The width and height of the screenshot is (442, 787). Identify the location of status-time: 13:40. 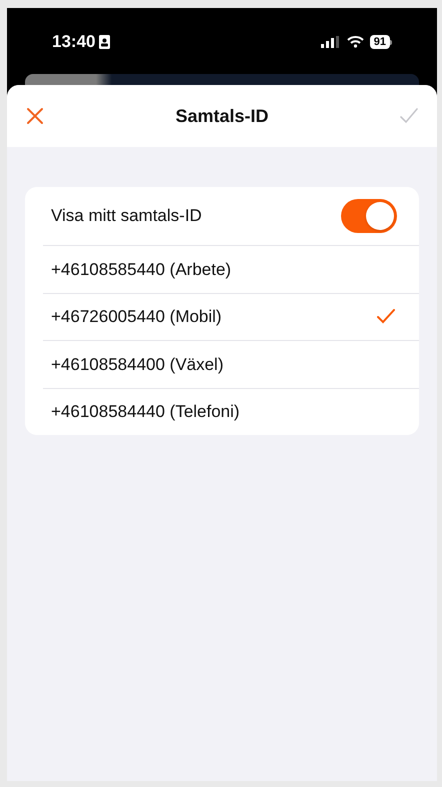
(74, 42).